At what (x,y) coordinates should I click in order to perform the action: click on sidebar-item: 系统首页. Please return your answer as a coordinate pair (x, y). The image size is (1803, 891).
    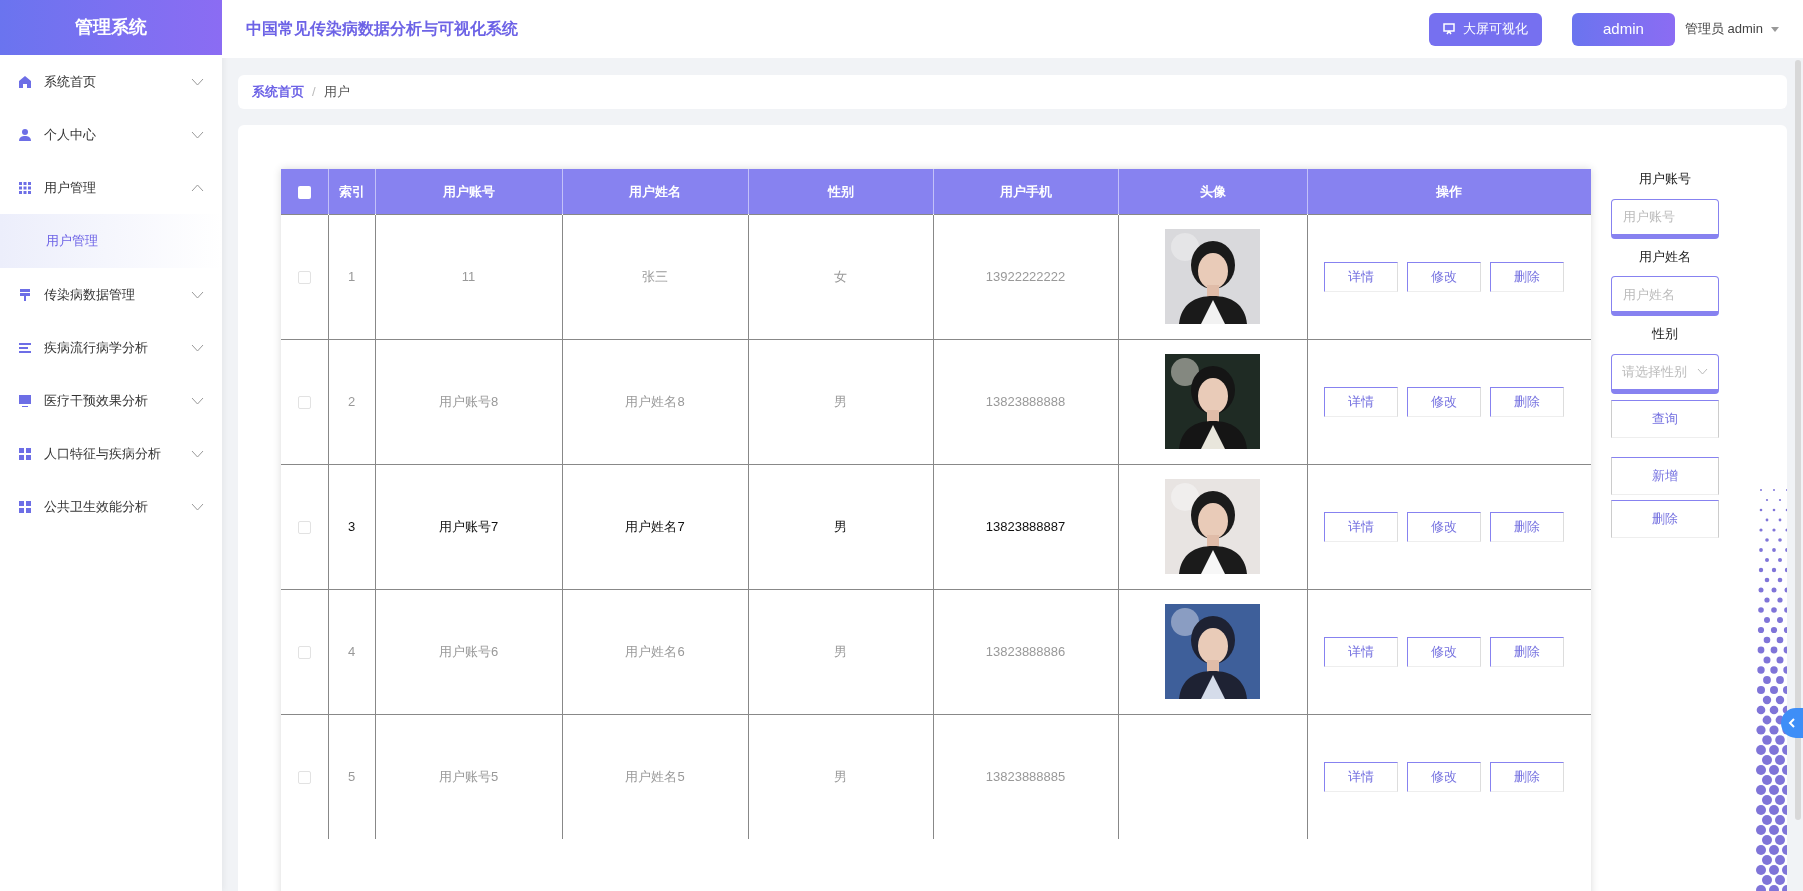
    Looking at the image, I should click on (111, 81).